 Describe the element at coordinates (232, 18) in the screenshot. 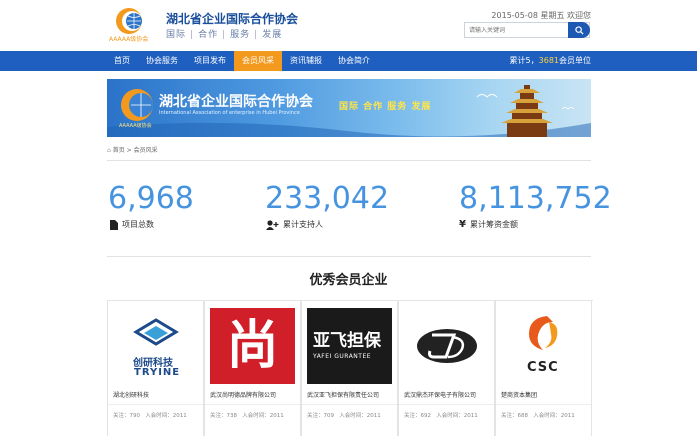

I see `site-name: 湖北省企业国际合作协会` at that location.